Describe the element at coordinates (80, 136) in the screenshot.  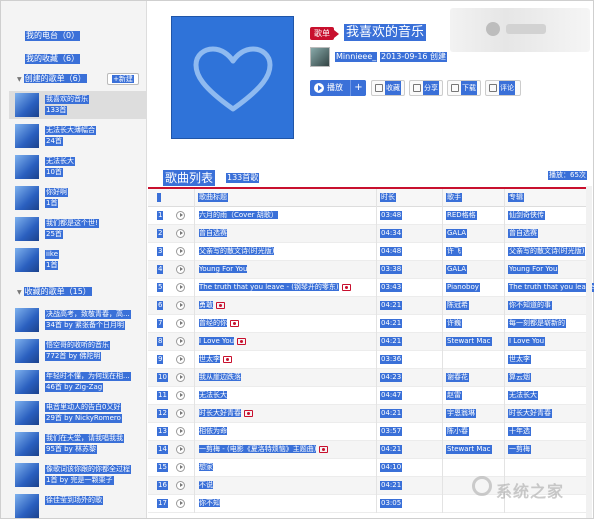
I see `created-playlist-item: 无法长大薄幅合 24首` at that location.